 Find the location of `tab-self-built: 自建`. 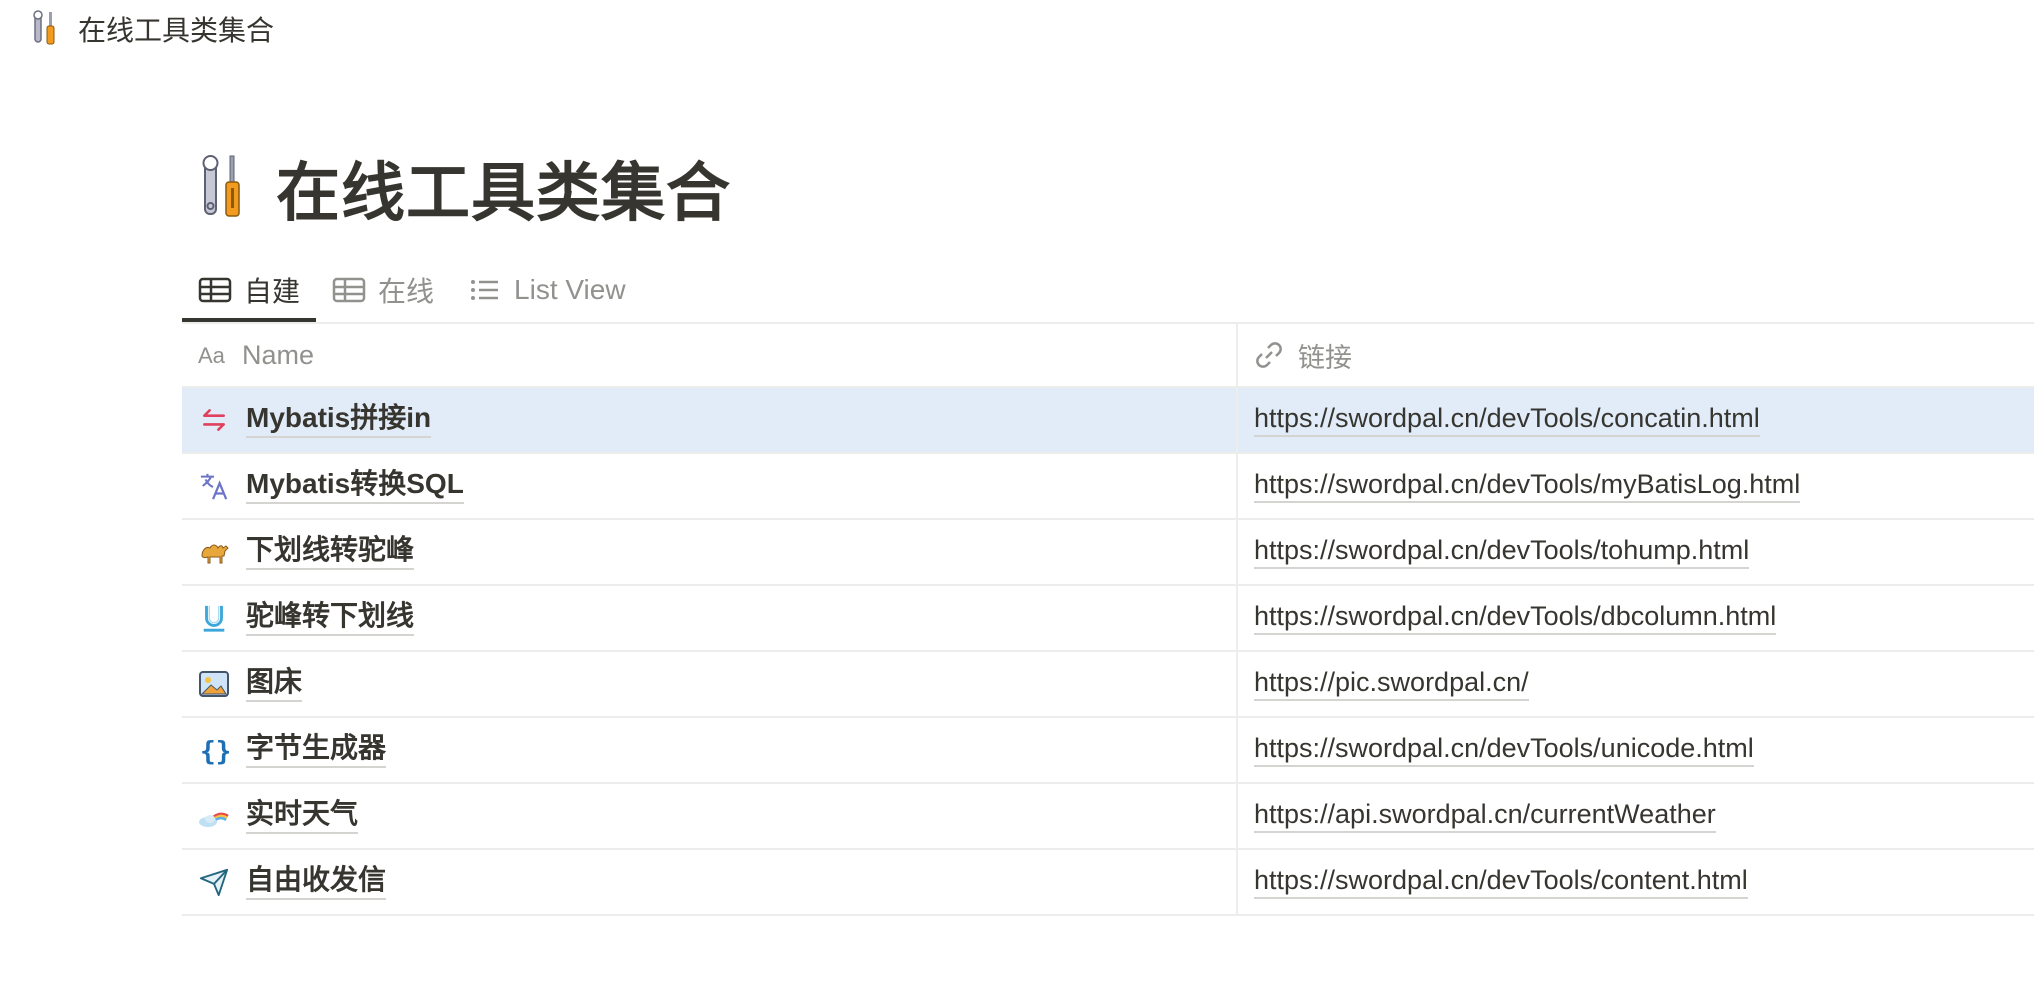

tab-self-built: 自建 is located at coordinates (249, 290).